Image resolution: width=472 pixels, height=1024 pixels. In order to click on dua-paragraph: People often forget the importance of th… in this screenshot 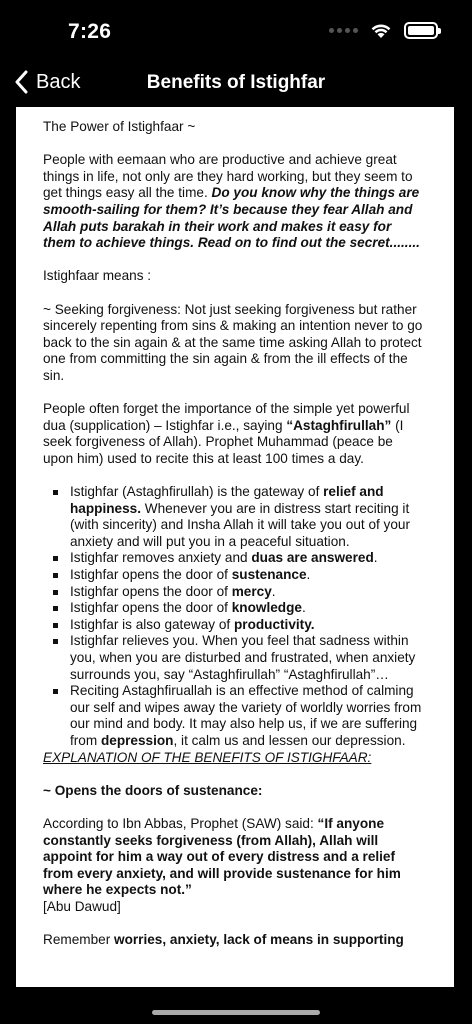, I will do `click(226, 433)`.